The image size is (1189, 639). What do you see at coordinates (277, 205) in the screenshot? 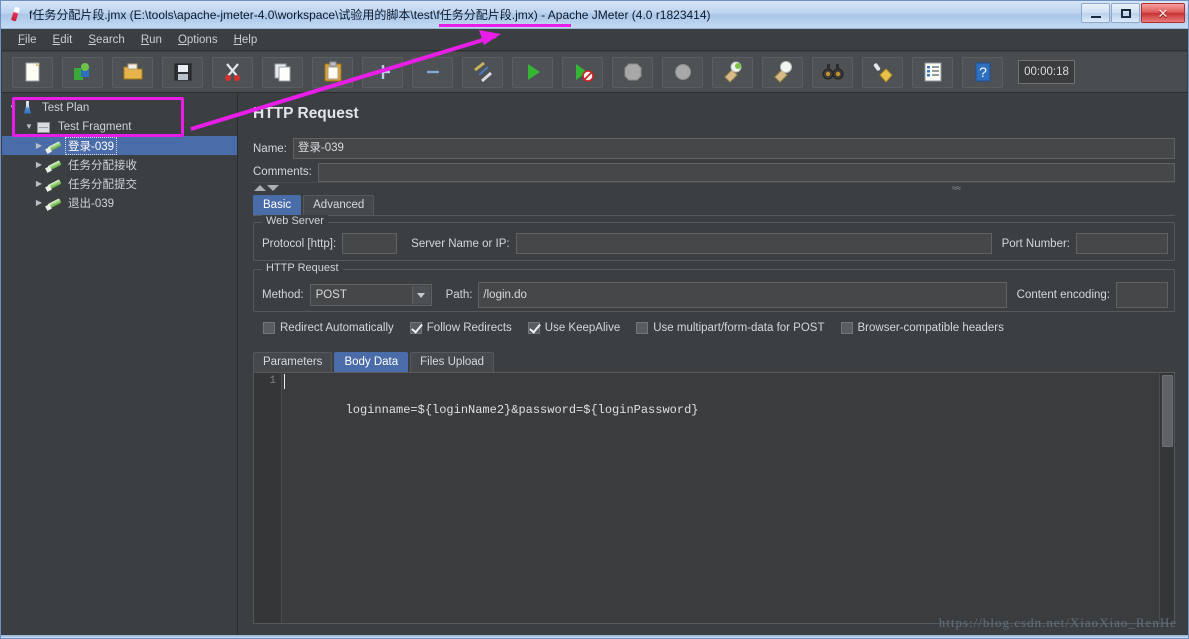
I see `tab-basic: Basic` at bounding box center [277, 205].